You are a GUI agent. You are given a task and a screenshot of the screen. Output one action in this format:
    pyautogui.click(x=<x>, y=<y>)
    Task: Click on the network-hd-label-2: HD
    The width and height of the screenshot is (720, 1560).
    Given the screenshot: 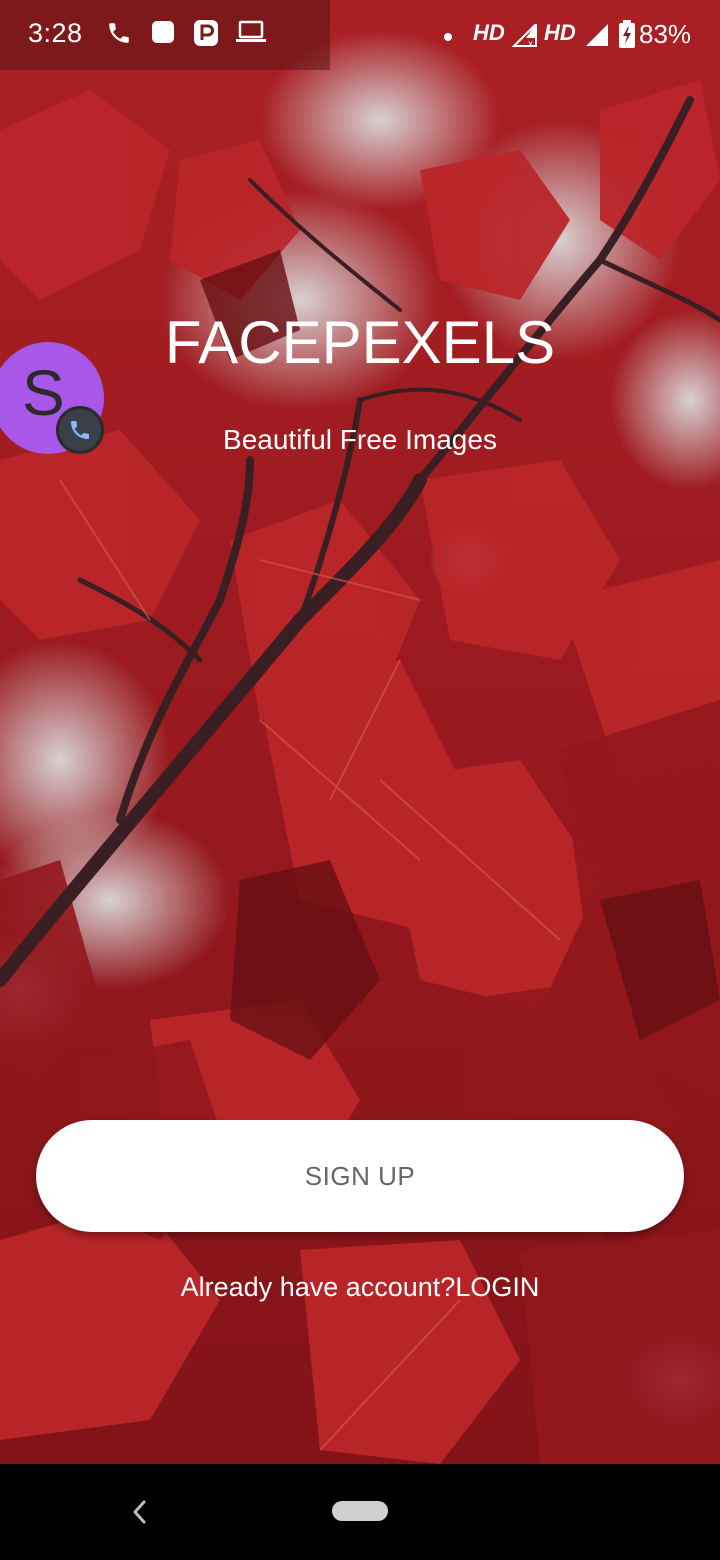 What is the action you would take?
    pyautogui.click(x=560, y=32)
    